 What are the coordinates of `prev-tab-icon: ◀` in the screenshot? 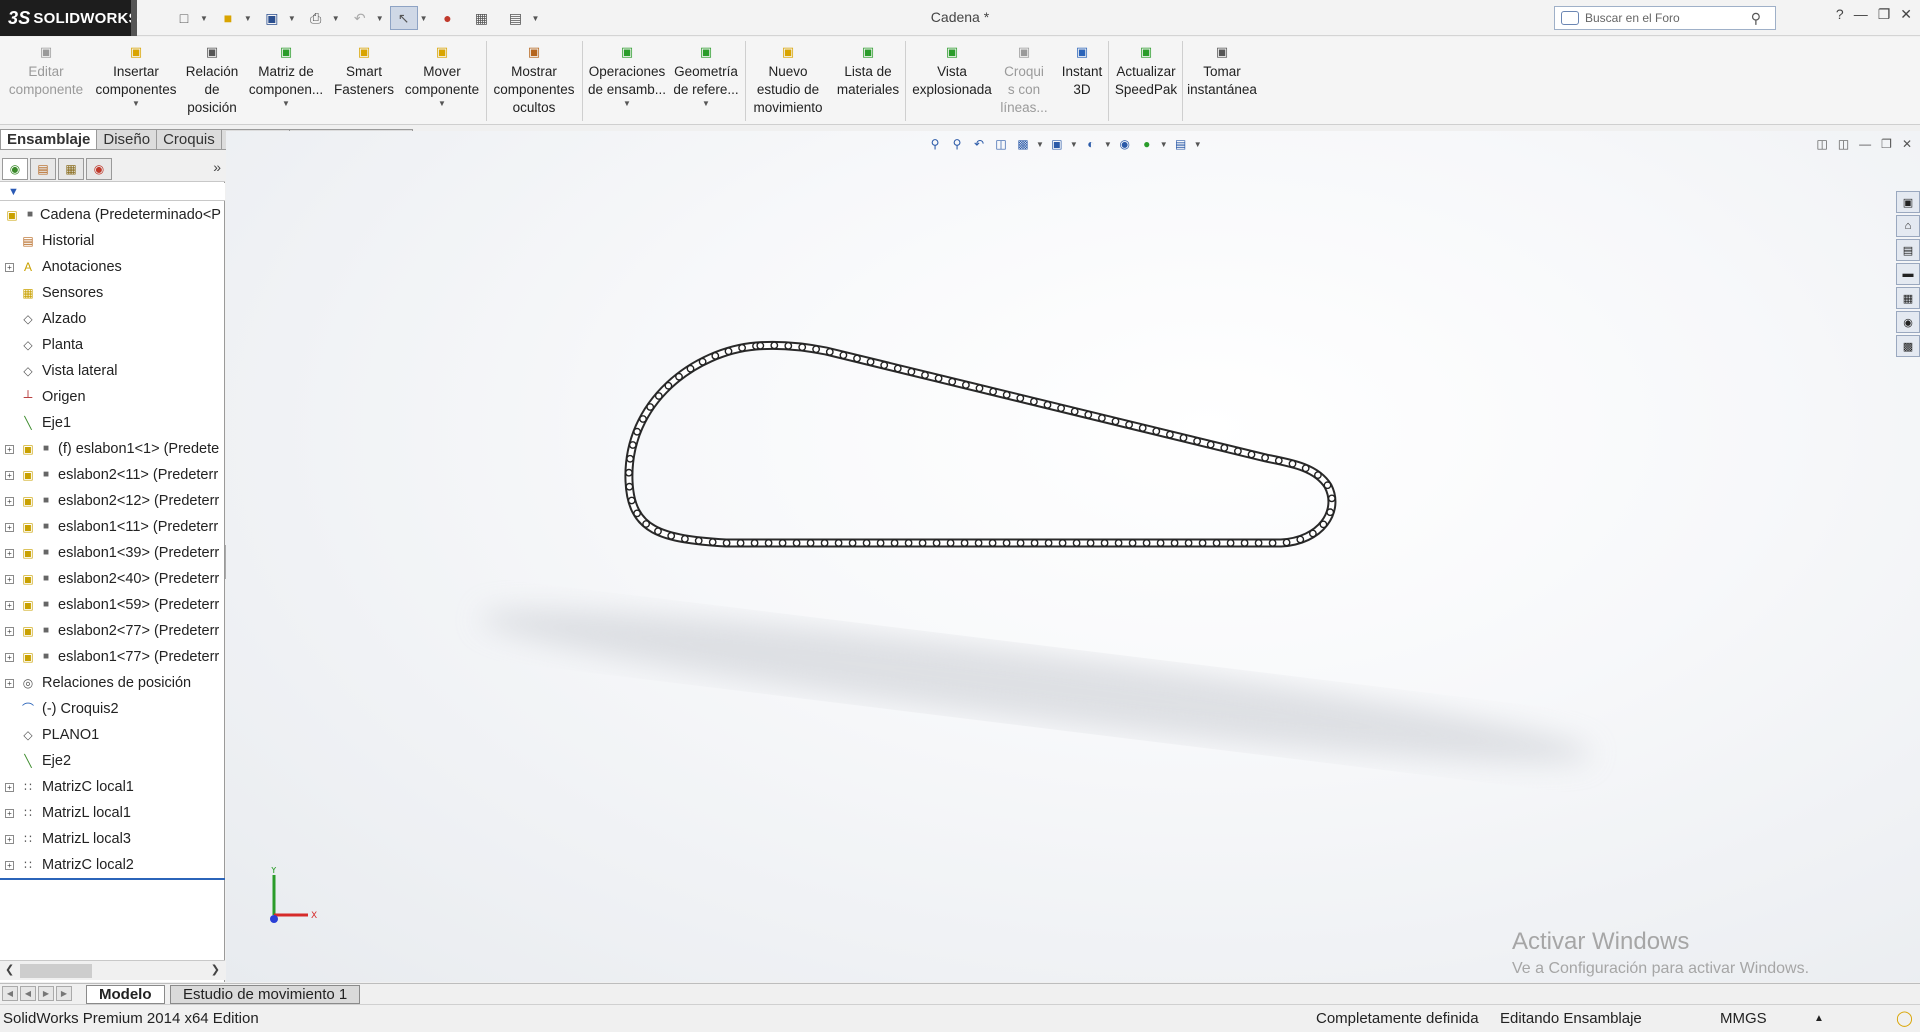 It's located at (28, 993).